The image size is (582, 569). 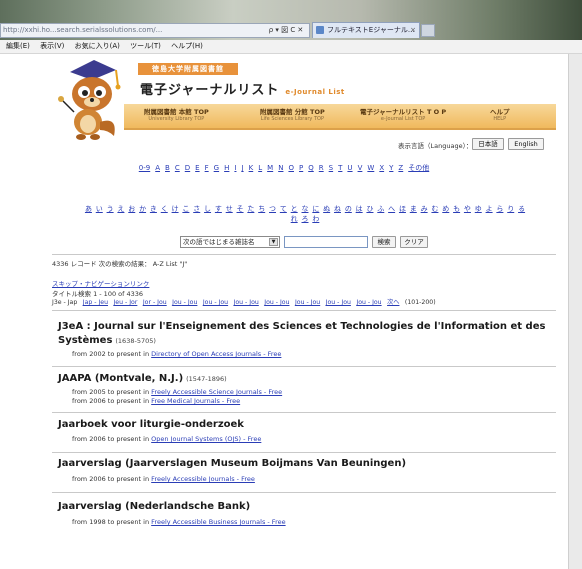 I want to click on kana-link: く, so click(x=164, y=209).